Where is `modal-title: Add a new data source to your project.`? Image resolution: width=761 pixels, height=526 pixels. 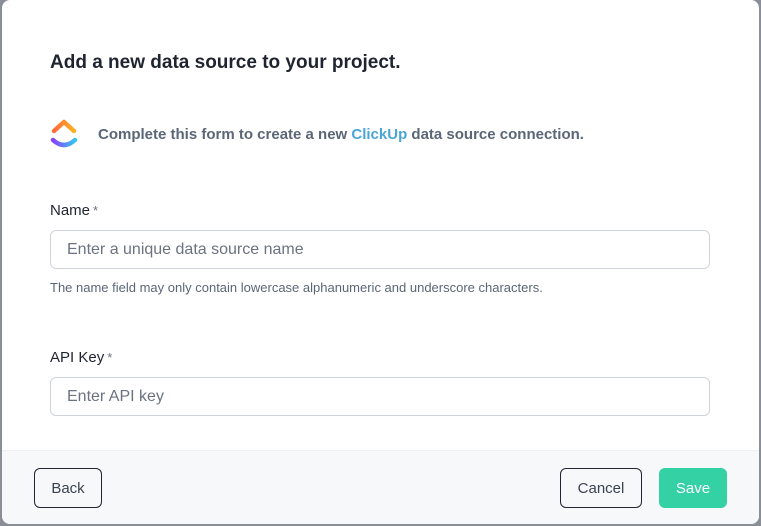 modal-title: Add a new data source to your project. is located at coordinates (225, 62).